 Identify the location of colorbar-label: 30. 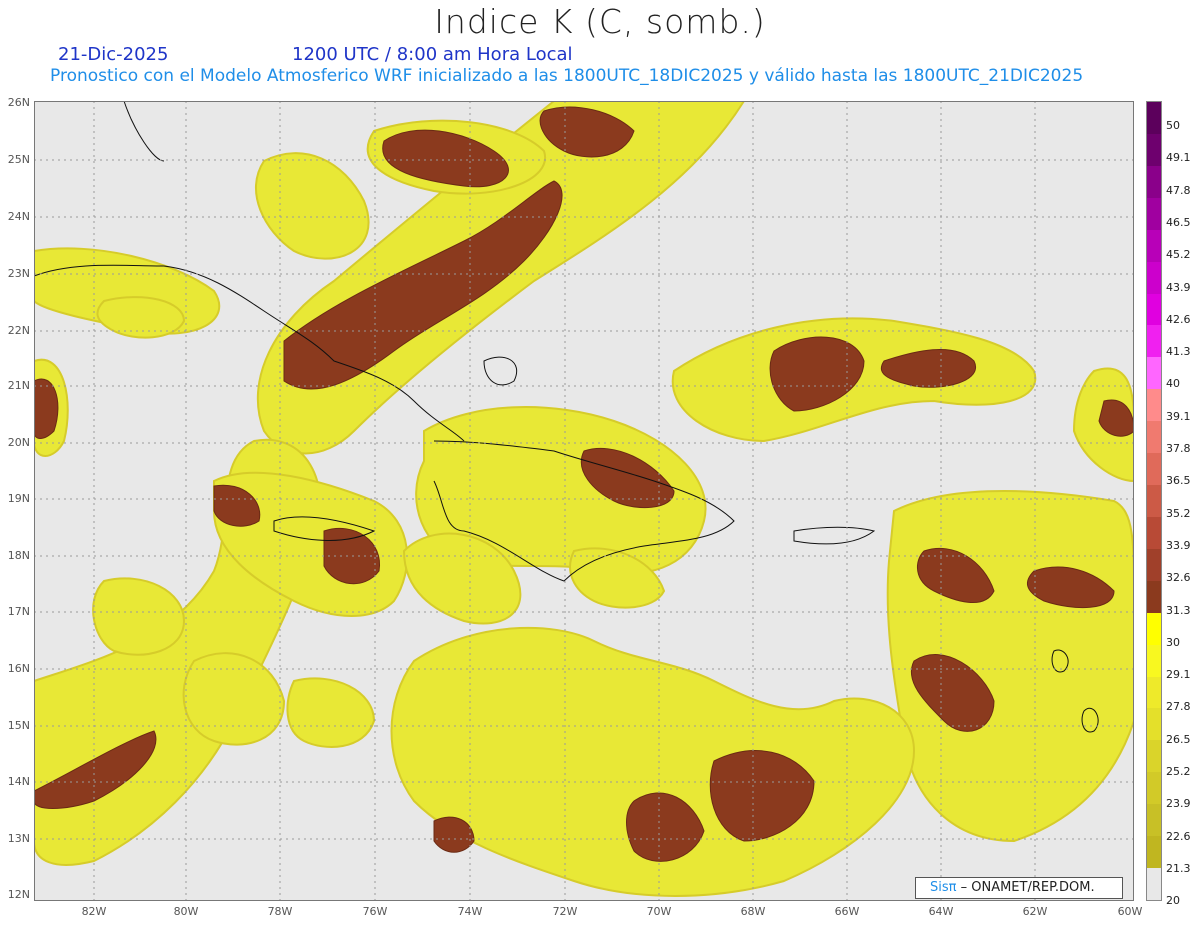
(1173, 642).